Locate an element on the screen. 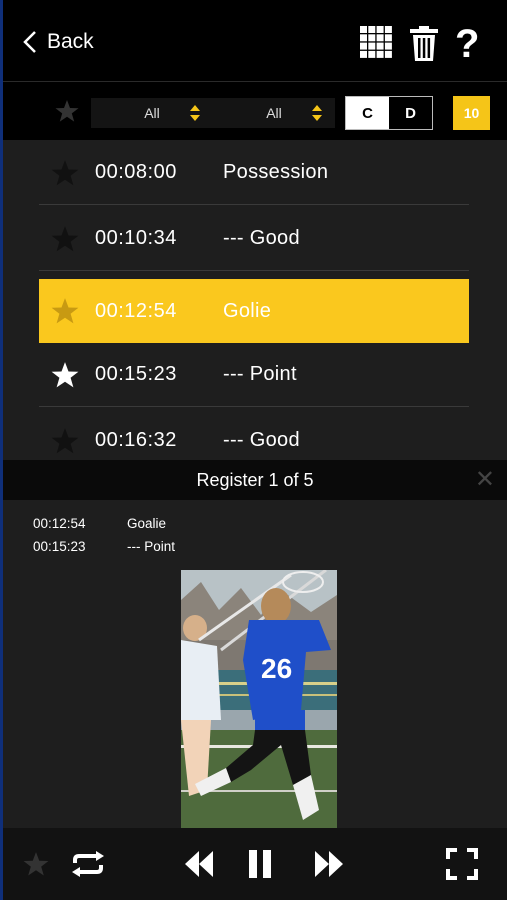 Image resolution: width=507 pixels, height=900 pixels. register-entry: 00:12:54 Goalie is located at coordinates (99, 523).